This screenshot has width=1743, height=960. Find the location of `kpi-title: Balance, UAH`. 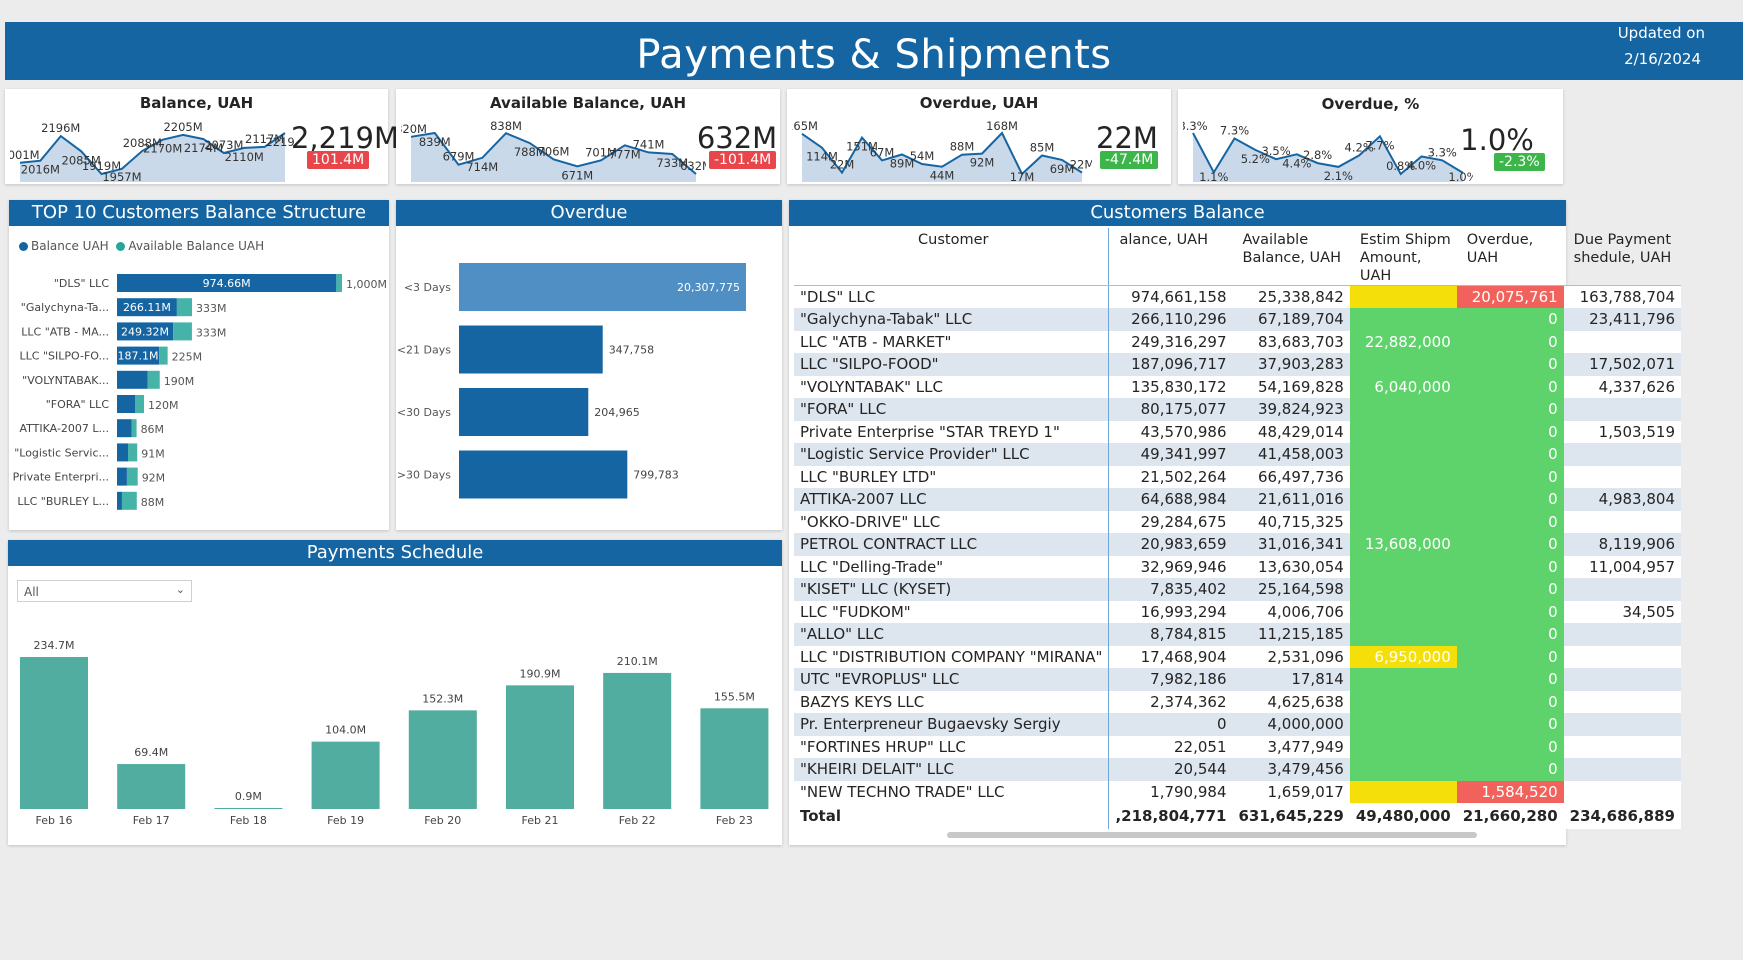

kpi-title: Balance, UAH is located at coordinates (196, 103).